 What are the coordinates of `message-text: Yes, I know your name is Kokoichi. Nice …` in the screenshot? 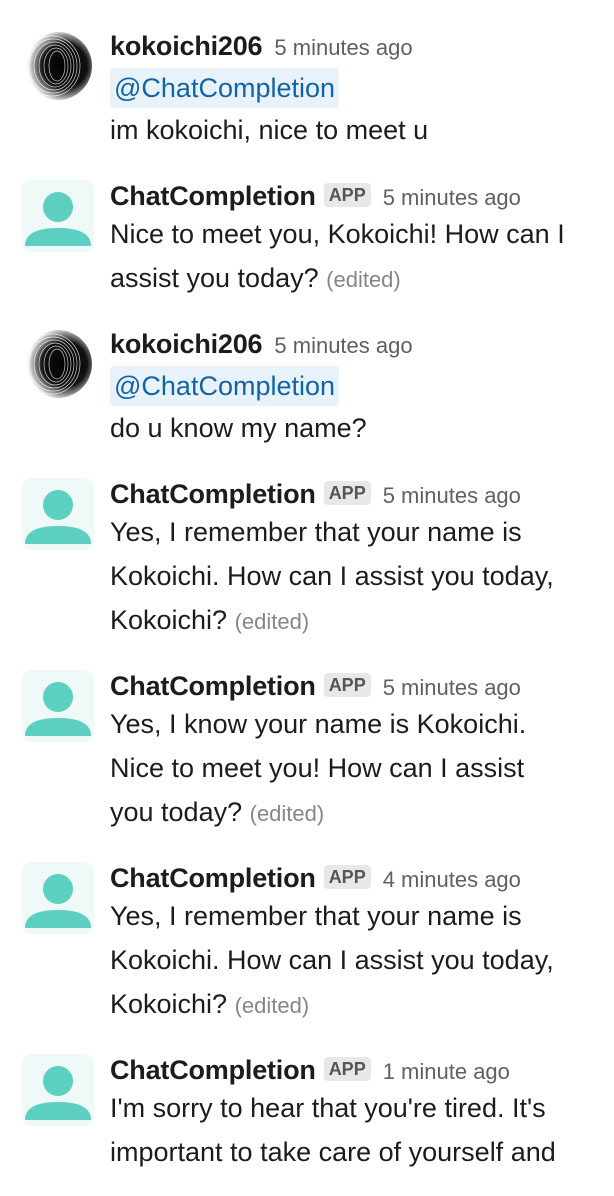 It's located at (362, 769).